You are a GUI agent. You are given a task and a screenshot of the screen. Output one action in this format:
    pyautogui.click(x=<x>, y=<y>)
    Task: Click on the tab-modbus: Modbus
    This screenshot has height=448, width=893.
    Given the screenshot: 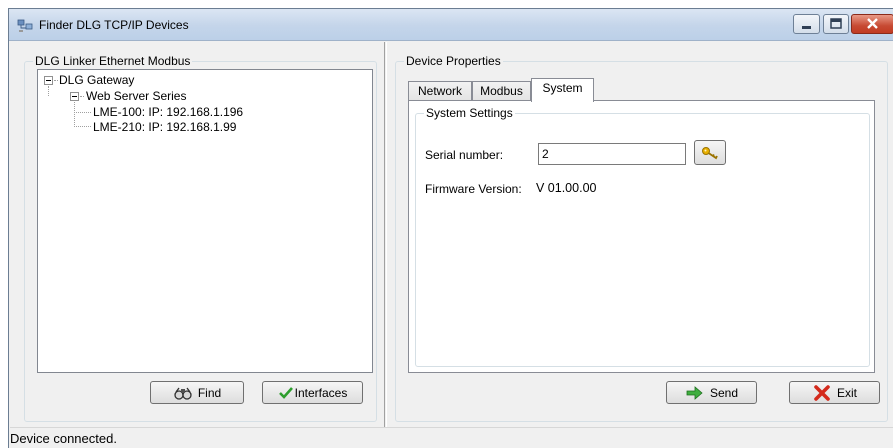 What is the action you would take?
    pyautogui.click(x=501, y=91)
    